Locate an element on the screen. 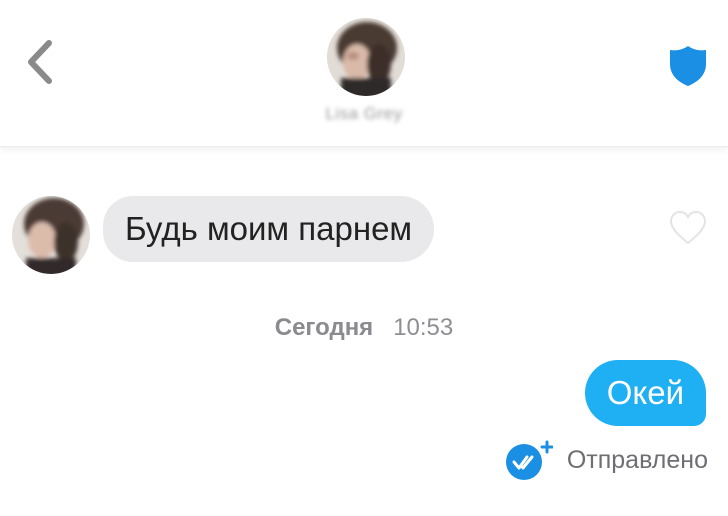 This screenshot has width=728, height=516. sender-avatar is located at coordinates (51, 235).